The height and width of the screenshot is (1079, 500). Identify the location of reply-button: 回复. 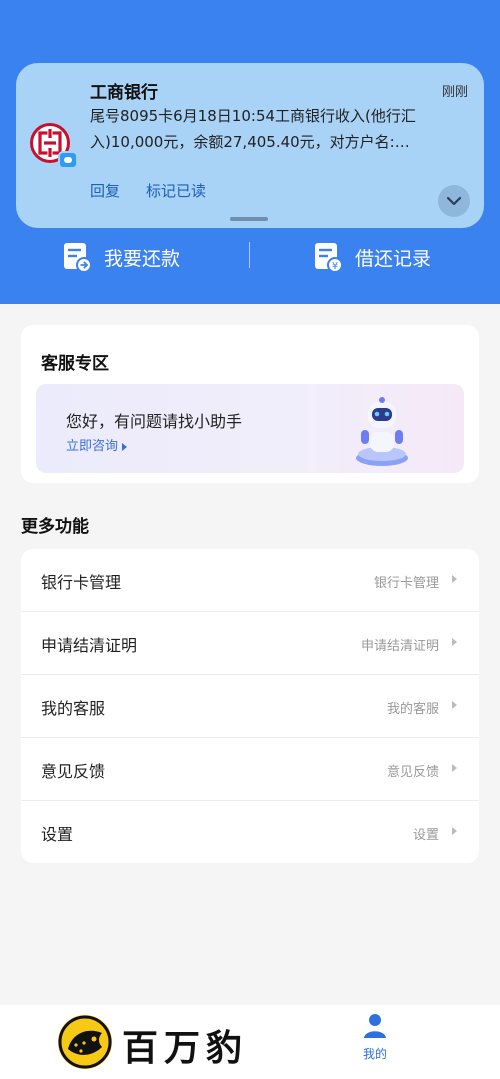
(105, 190).